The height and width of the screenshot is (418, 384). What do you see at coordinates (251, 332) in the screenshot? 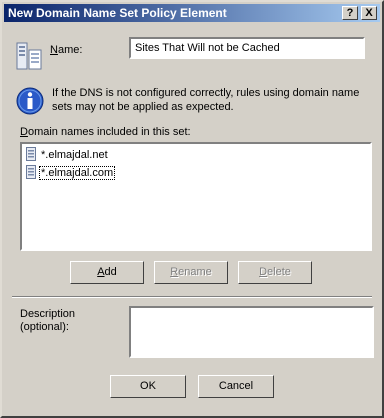
I see `description-textarea` at bounding box center [251, 332].